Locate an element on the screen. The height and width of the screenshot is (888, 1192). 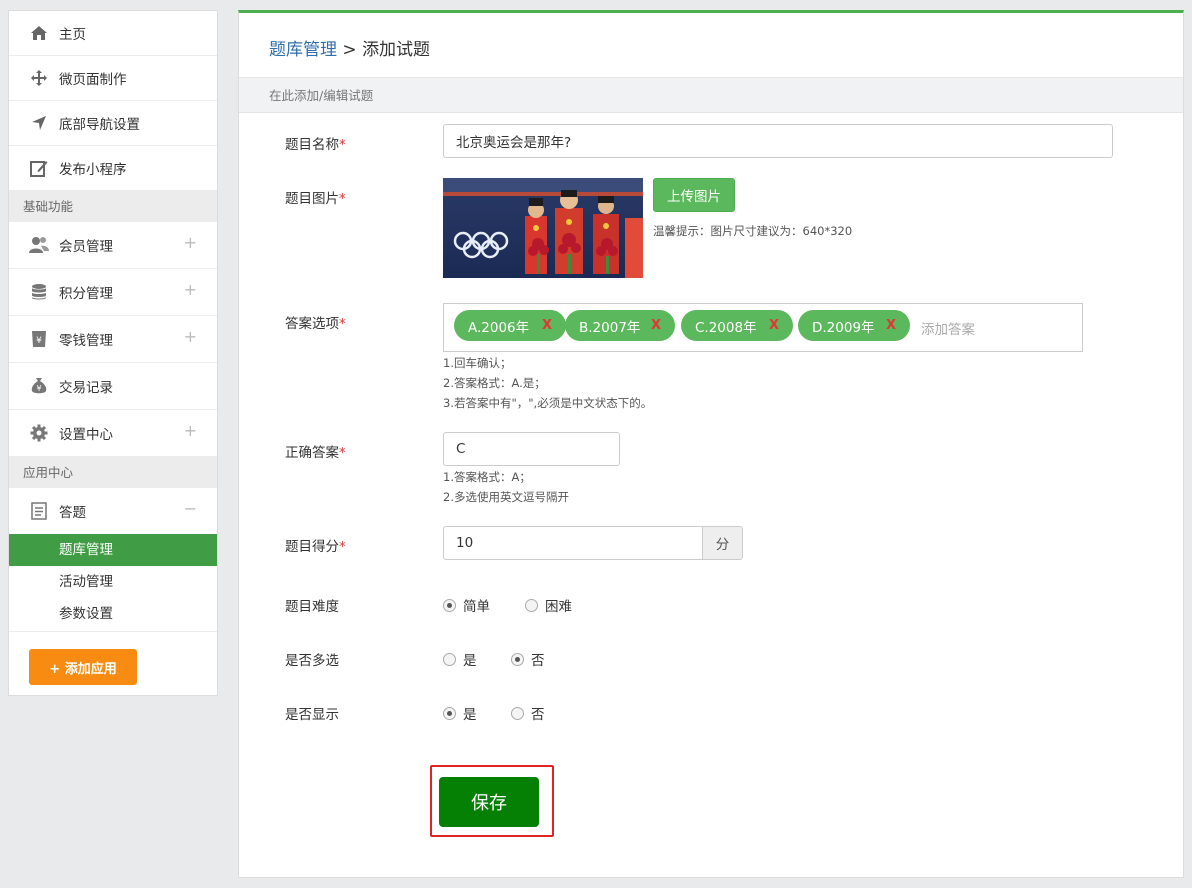
add-answer-input: 添加答案 is located at coordinates (948, 328).